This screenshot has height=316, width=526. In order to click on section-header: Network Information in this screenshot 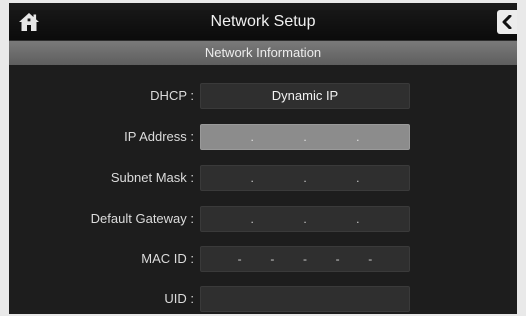, I will do `click(263, 53)`.